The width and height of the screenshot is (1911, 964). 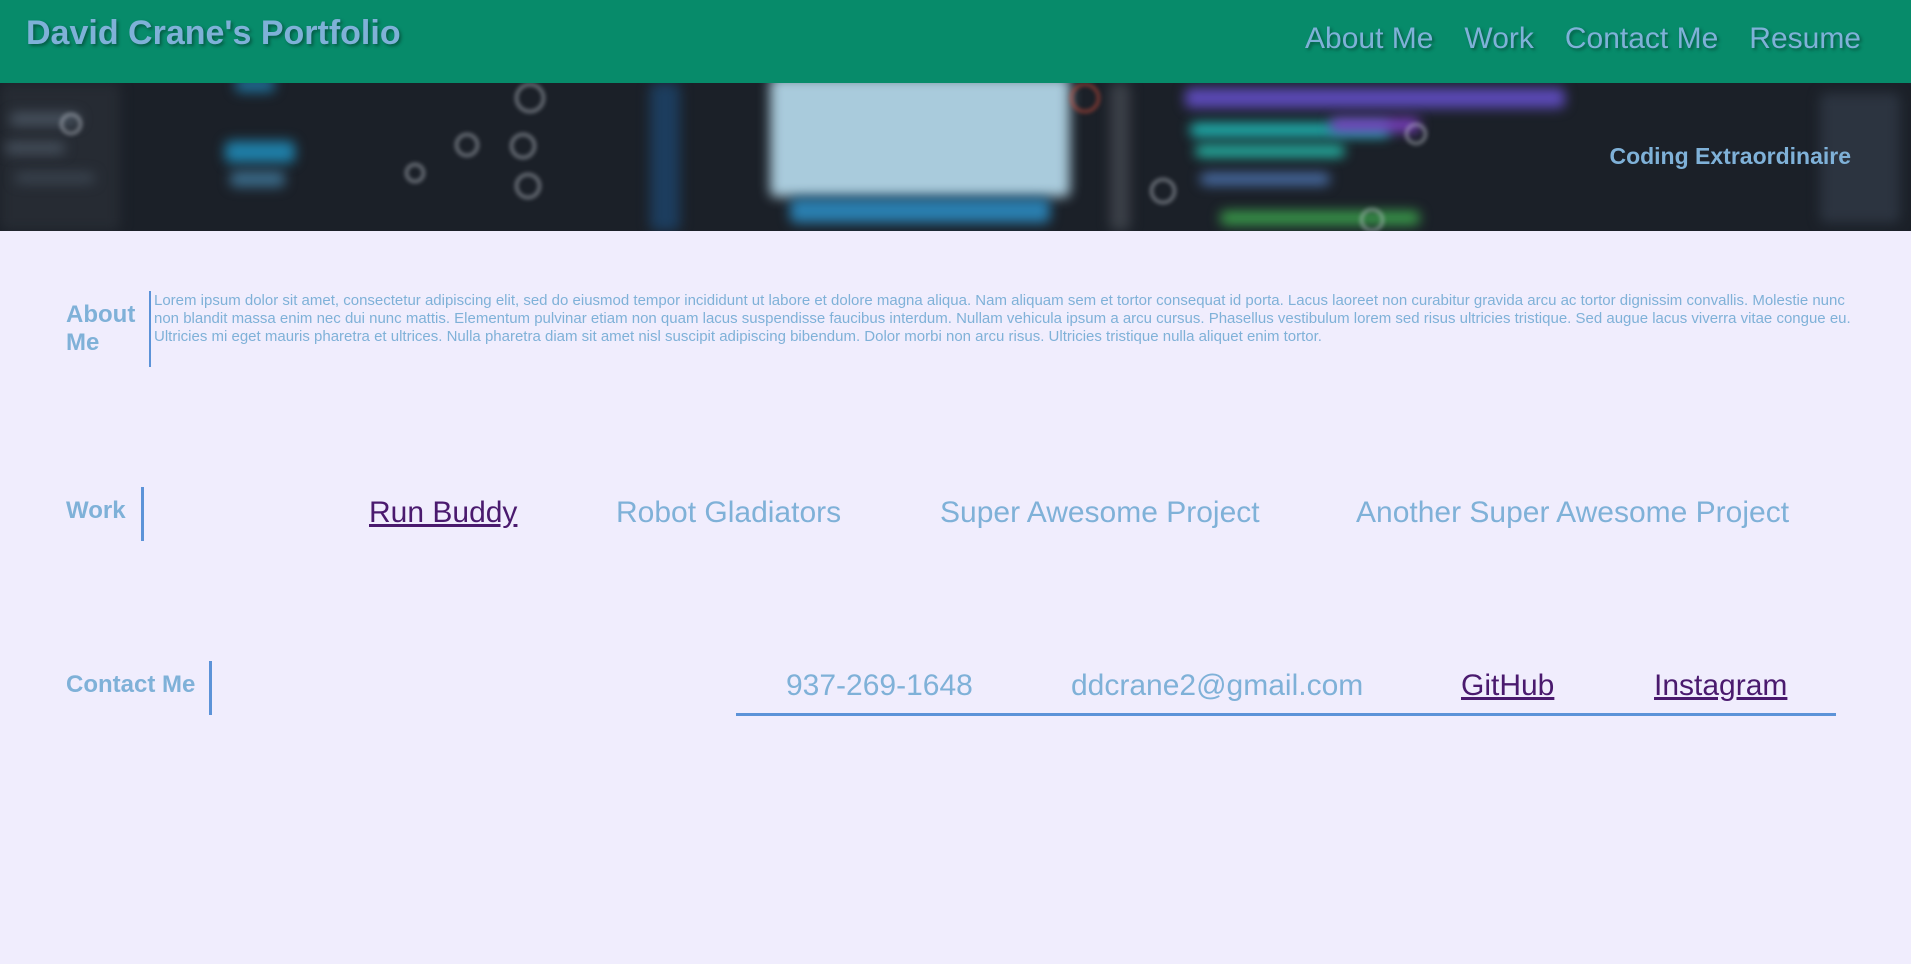 I want to click on nav-contact-me: Contact Me, so click(x=1641, y=39).